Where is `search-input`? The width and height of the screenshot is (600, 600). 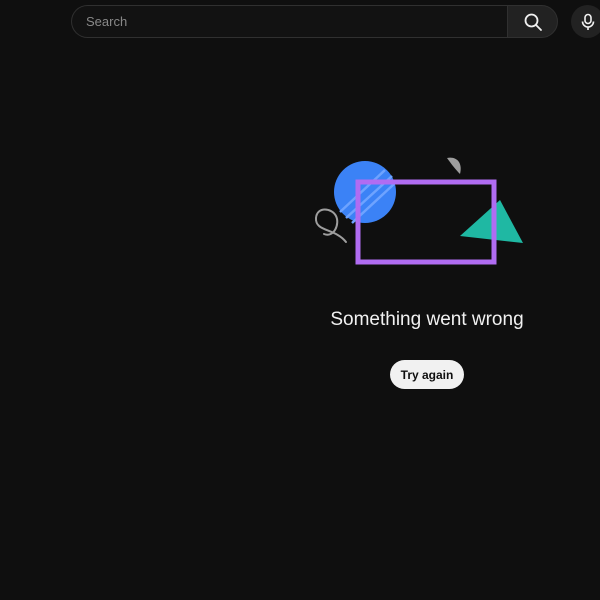 search-input is located at coordinates (289, 21).